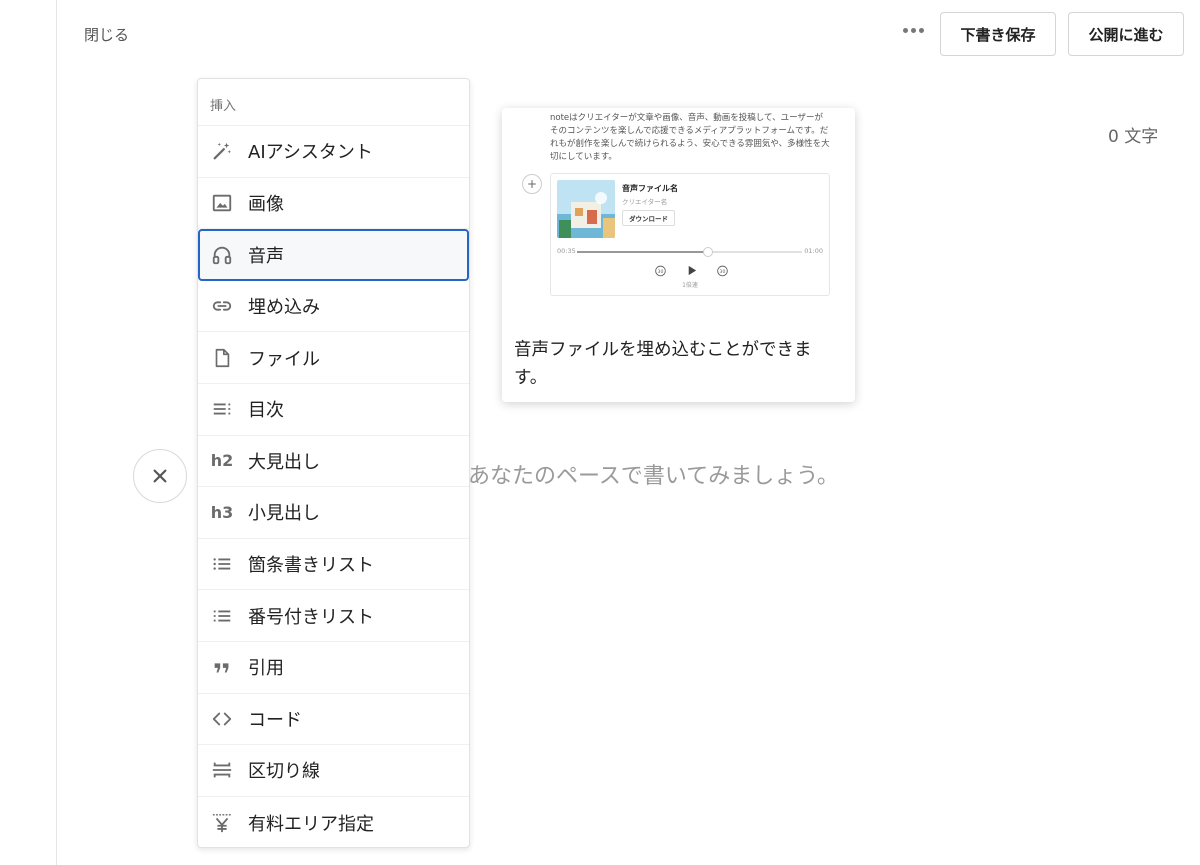 This screenshot has height=865, width=1200. What do you see at coordinates (284, 514) in the screenshot?
I see `insert-item-label: 小見出し` at bounding box center [284, 514].